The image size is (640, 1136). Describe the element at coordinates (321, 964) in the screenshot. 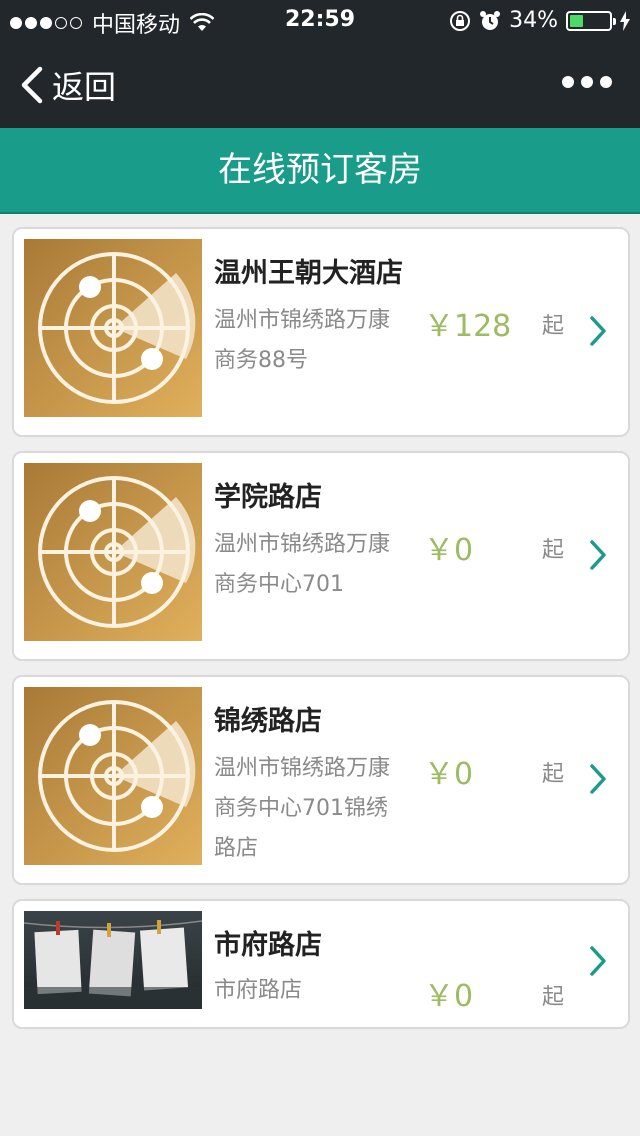

I see `hotel-card: 市府路店 市府路店 ￥0 起` at that location.